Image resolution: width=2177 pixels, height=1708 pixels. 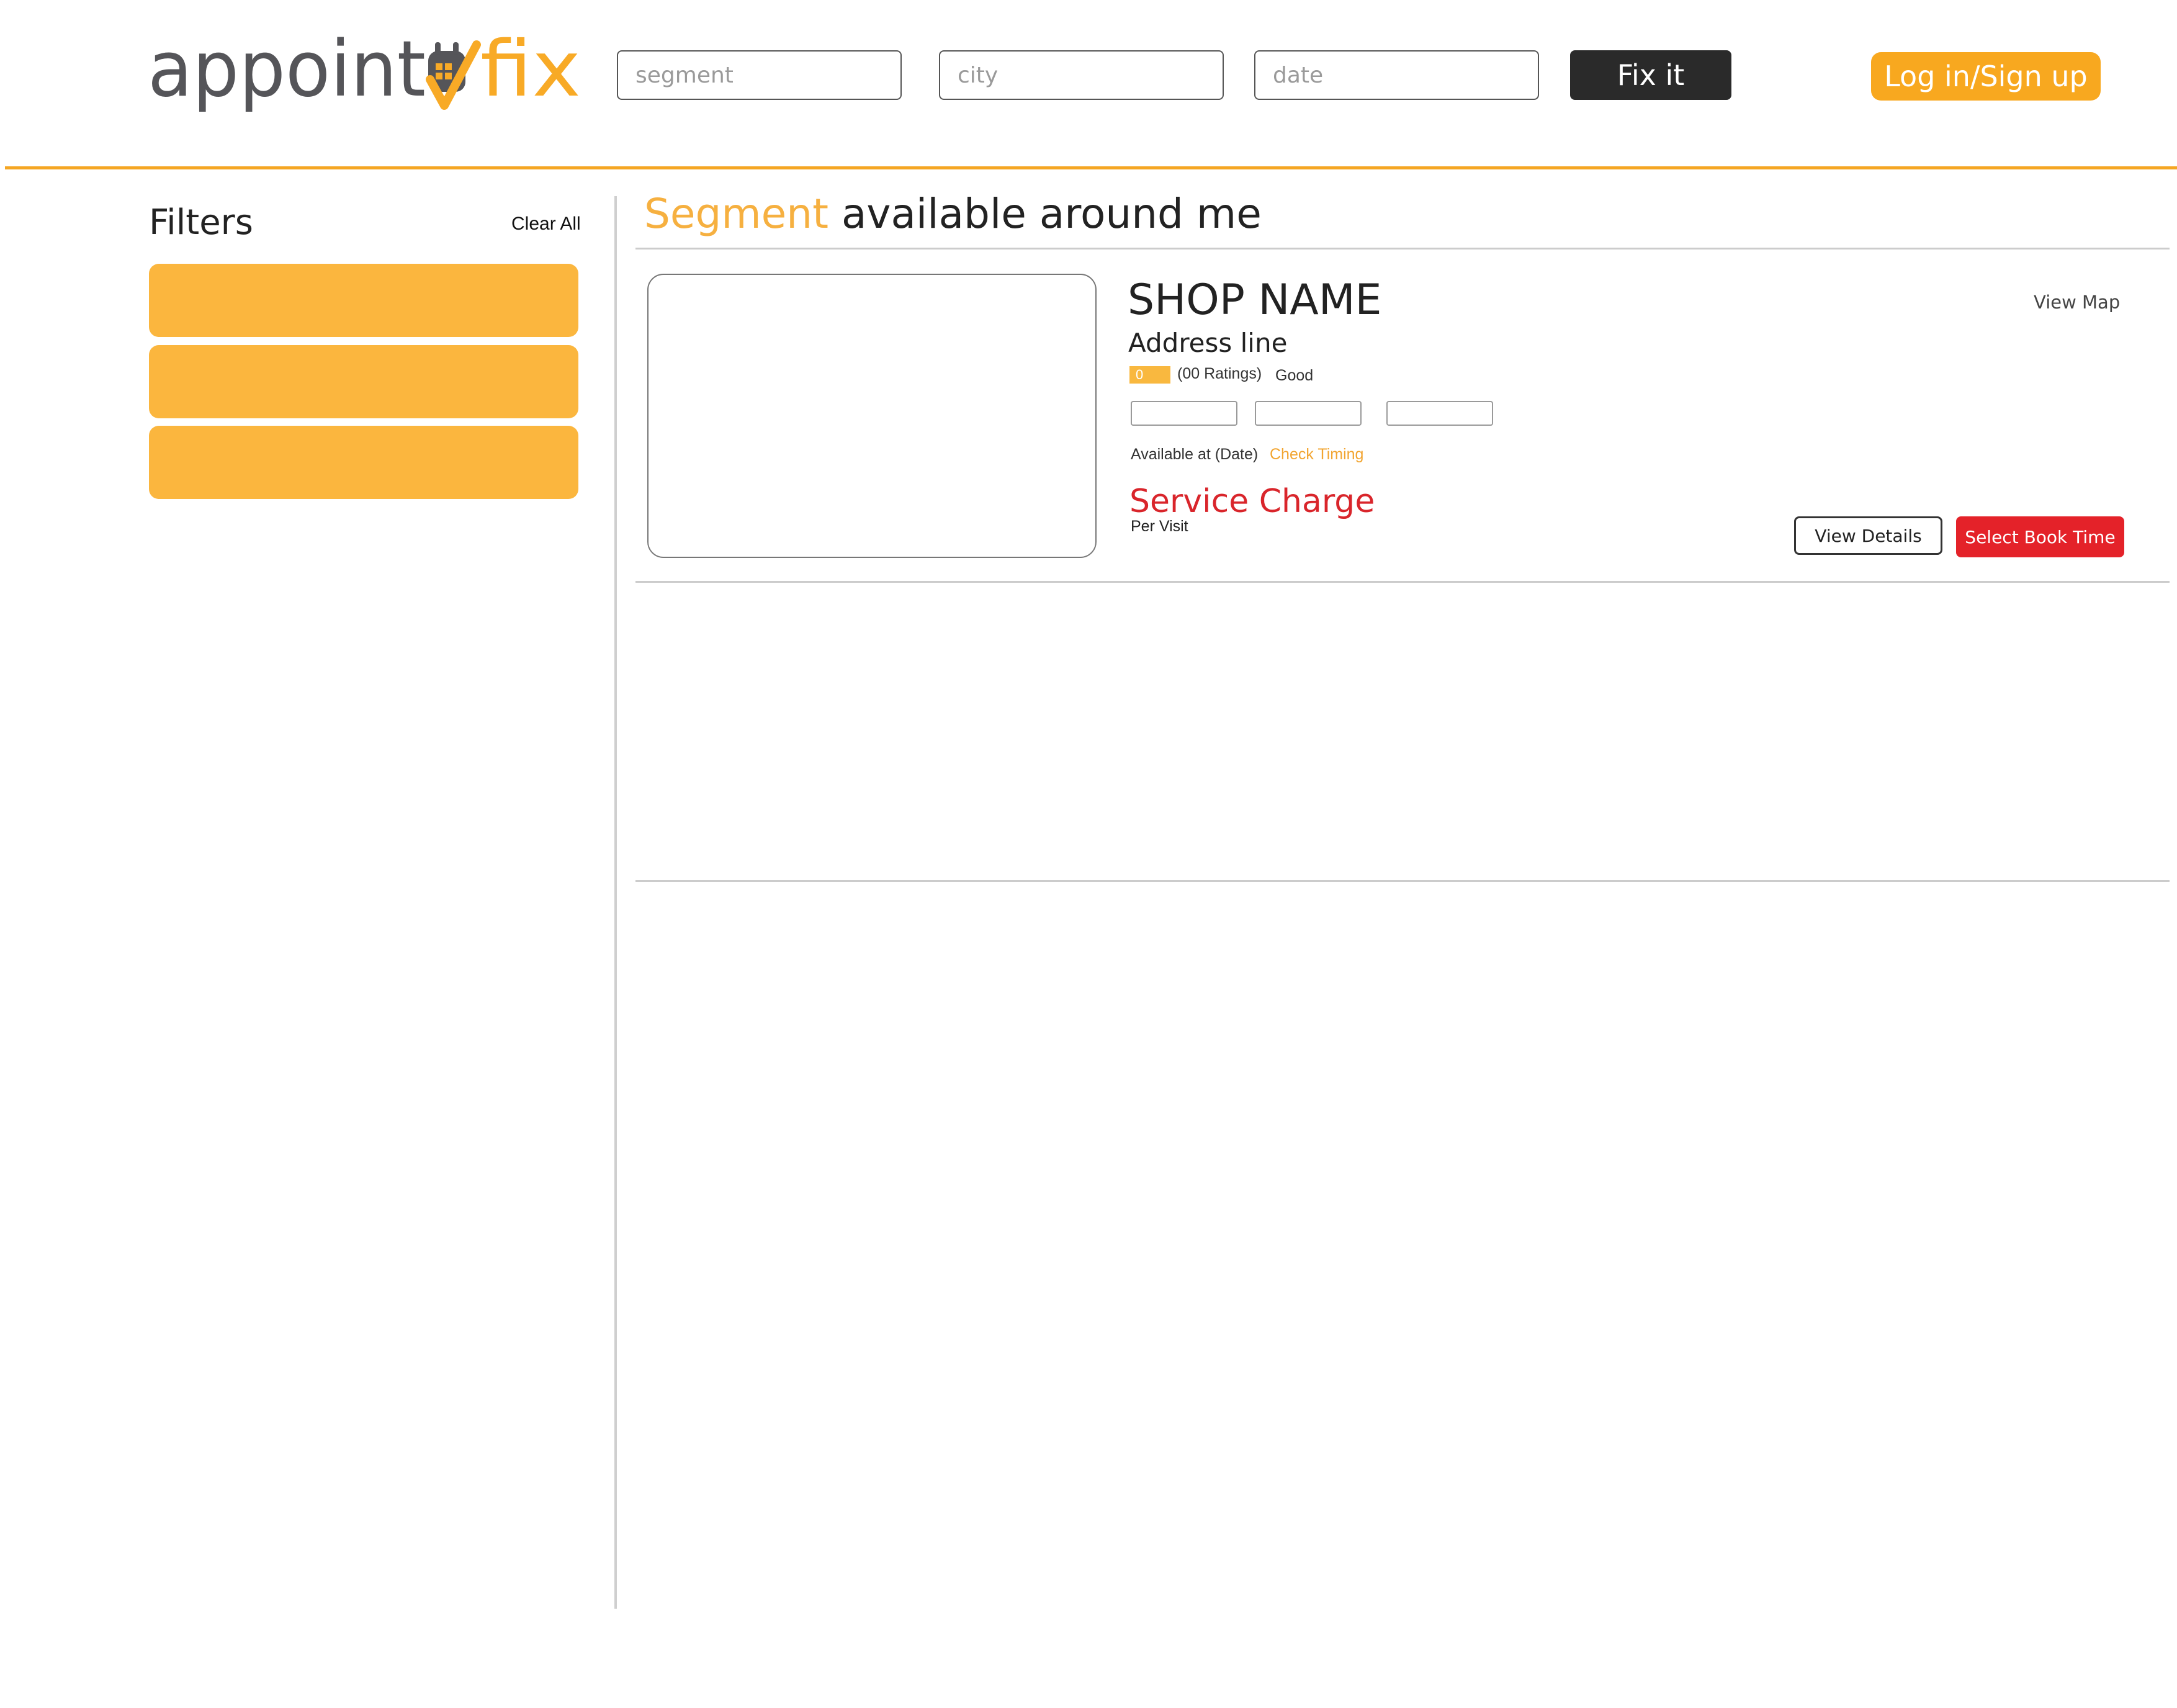 I want to click on filters-title: Filters, so click(x=201, y=222).